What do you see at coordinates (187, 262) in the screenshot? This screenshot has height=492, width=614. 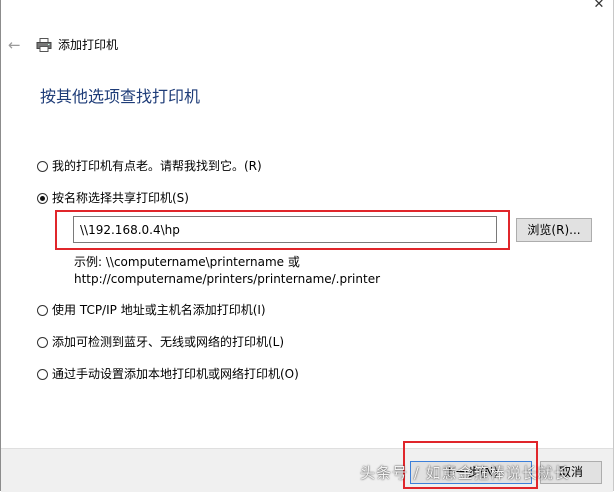 I see `example-line-1: 示例: \\computername\printername 或` at bounding box center [187, 262].